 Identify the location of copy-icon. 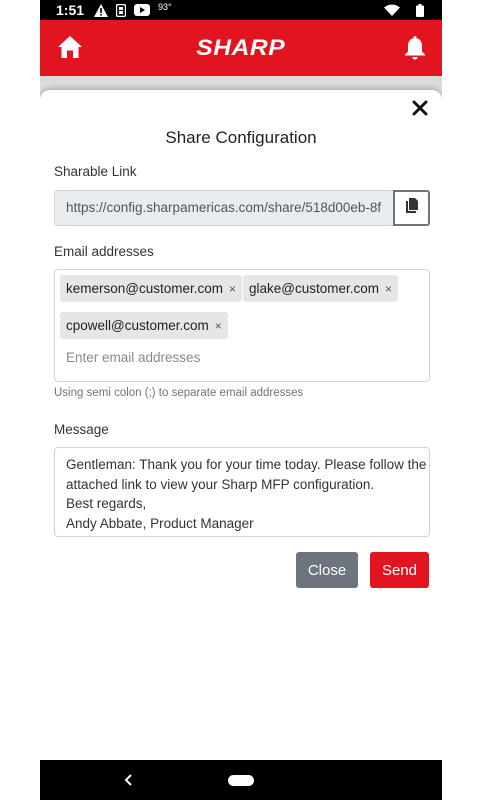
(412, 208).